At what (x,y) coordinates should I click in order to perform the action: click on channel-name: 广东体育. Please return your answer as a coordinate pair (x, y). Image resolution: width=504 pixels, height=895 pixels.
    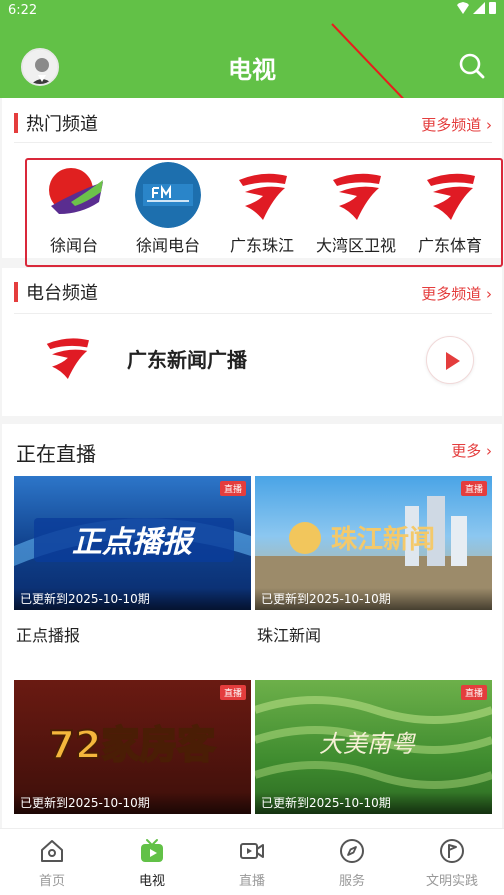
    Looking at the image, I should click on (449, 245).